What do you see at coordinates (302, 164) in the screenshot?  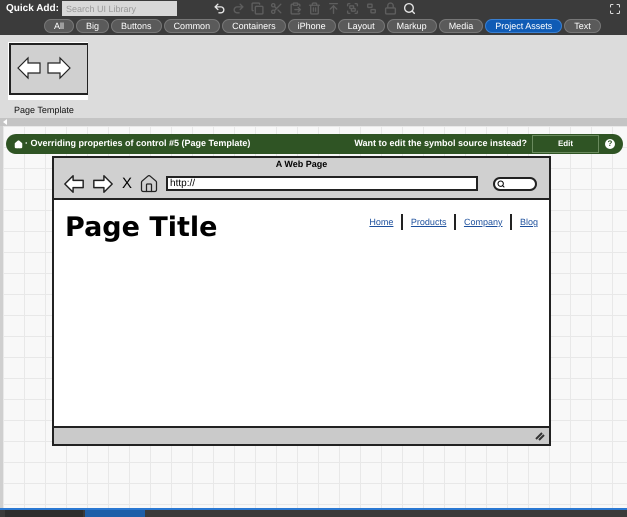 I see `window-title: A Web Page` at bounding box center [302, 164].